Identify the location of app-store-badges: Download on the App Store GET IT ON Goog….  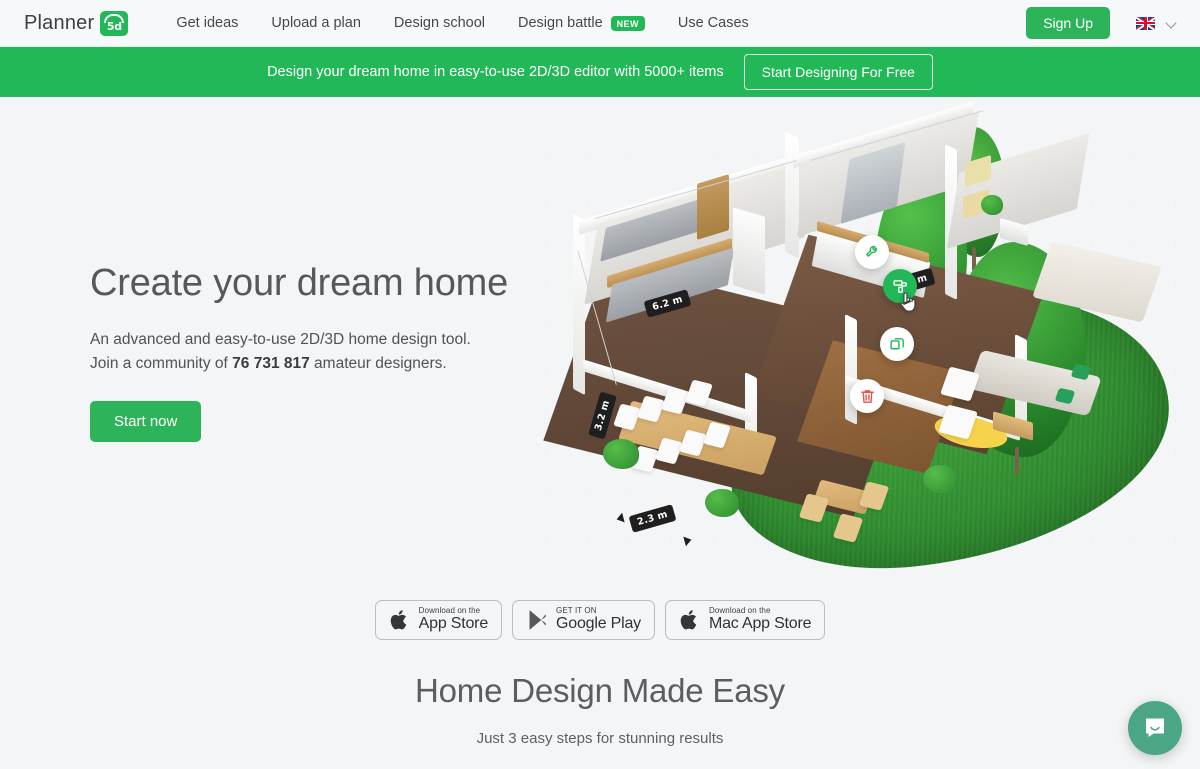
(600, 620).